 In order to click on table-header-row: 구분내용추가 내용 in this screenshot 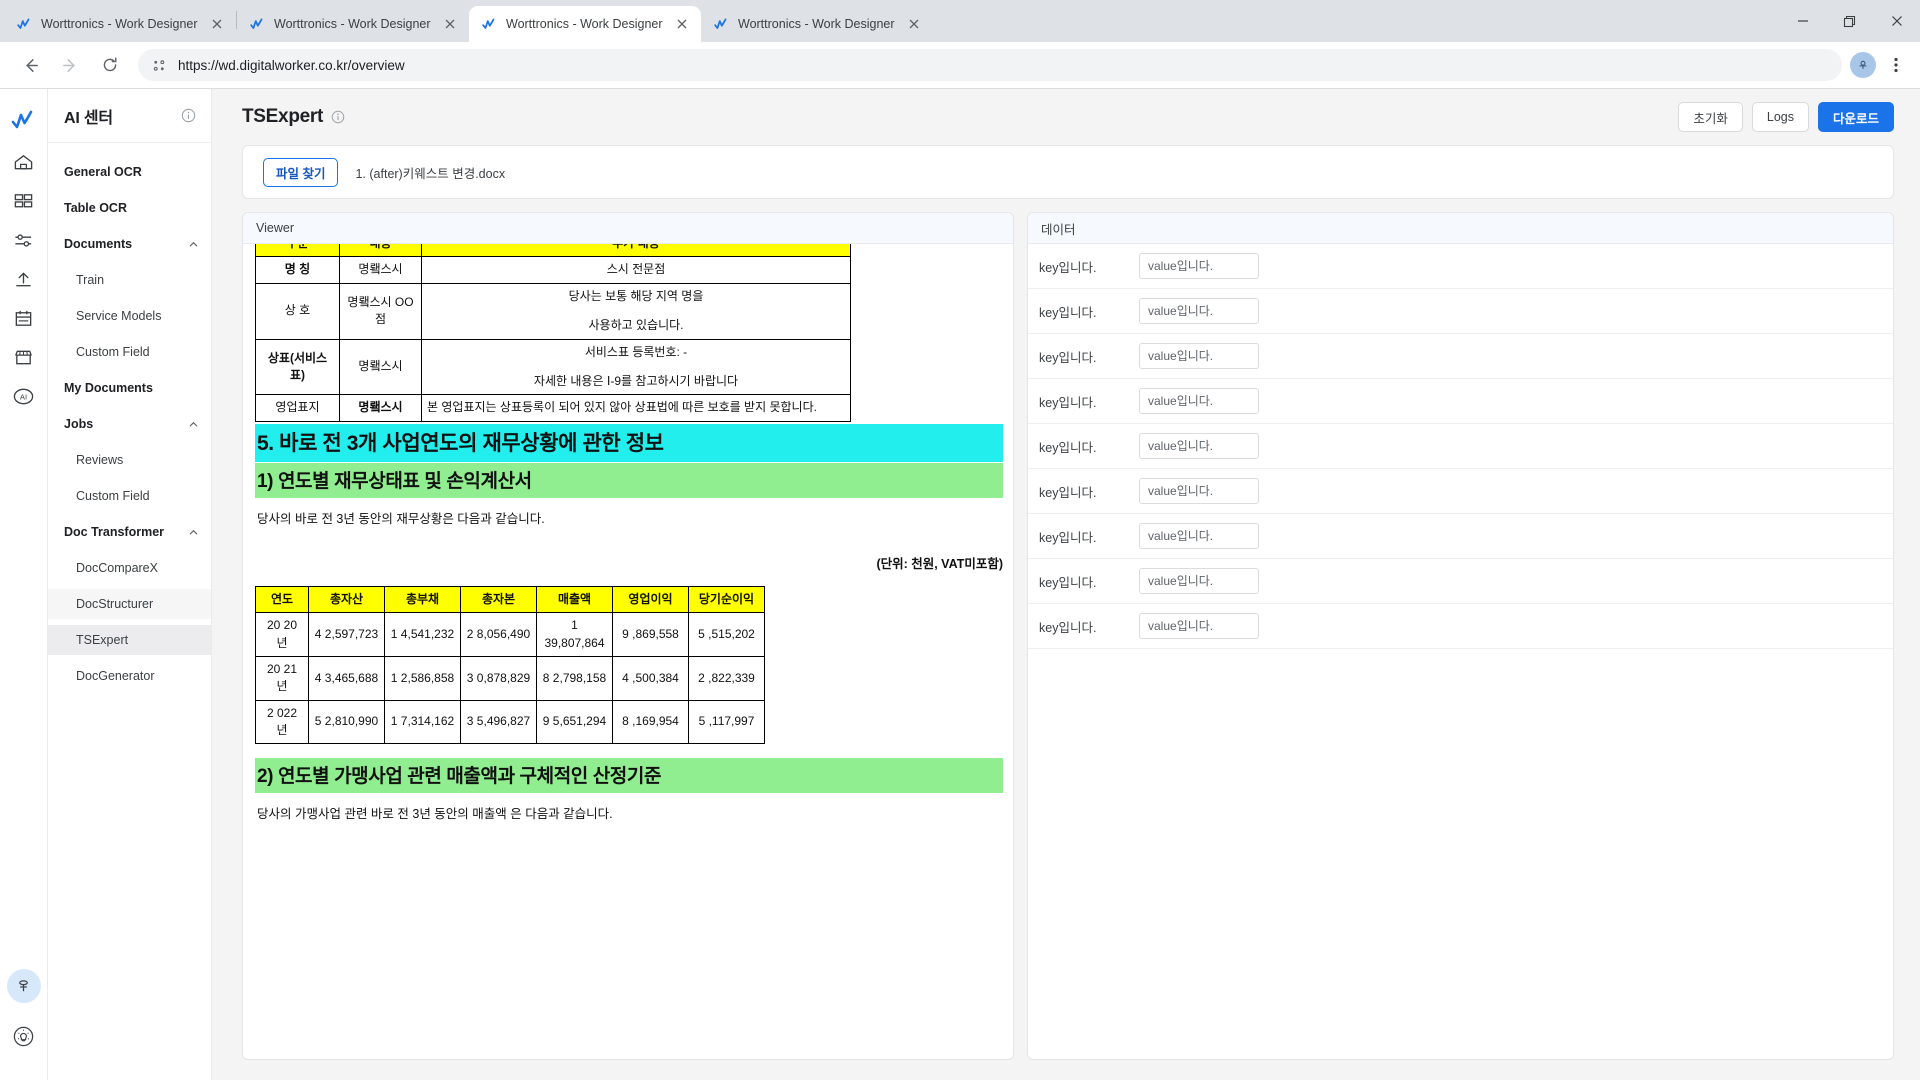, I will do `click(553, 251)`.